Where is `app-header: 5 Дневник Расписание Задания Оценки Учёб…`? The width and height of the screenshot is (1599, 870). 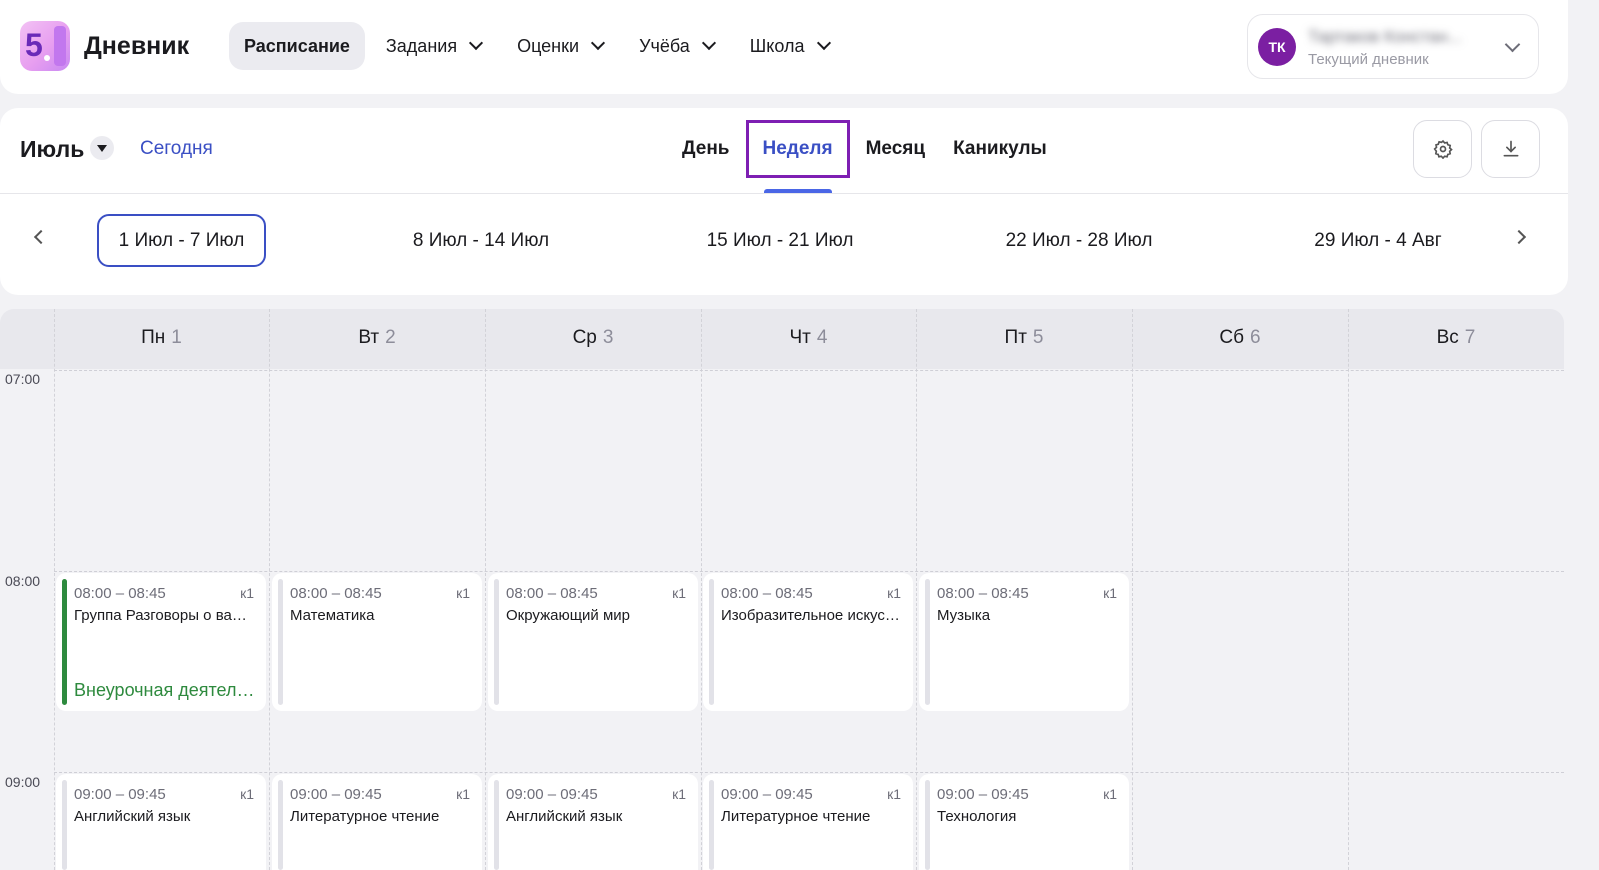
app-header: 5 Дневник Расписание Задания Оценки Учёб… is located at coordinates (784, 47).